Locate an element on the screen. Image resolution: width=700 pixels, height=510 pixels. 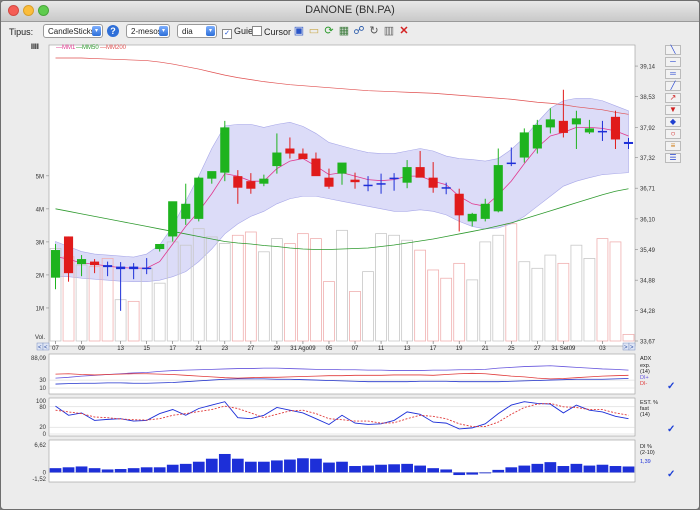
pen-tool: ╱ is located at coordinates (673, 86).